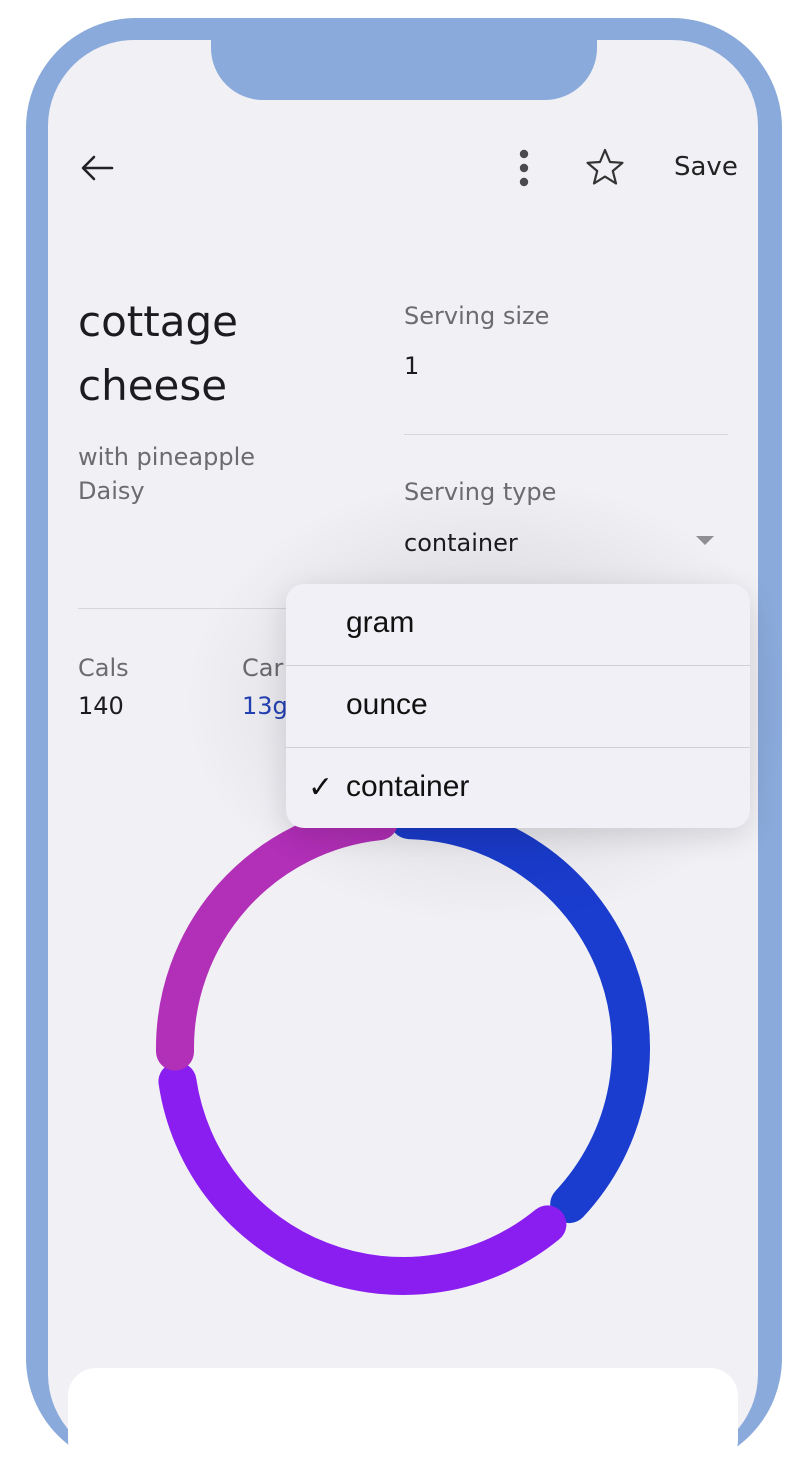  Describe the element at coordinates (380, 622) in the screenshot. I see `menu-option-label: gram` at that location.